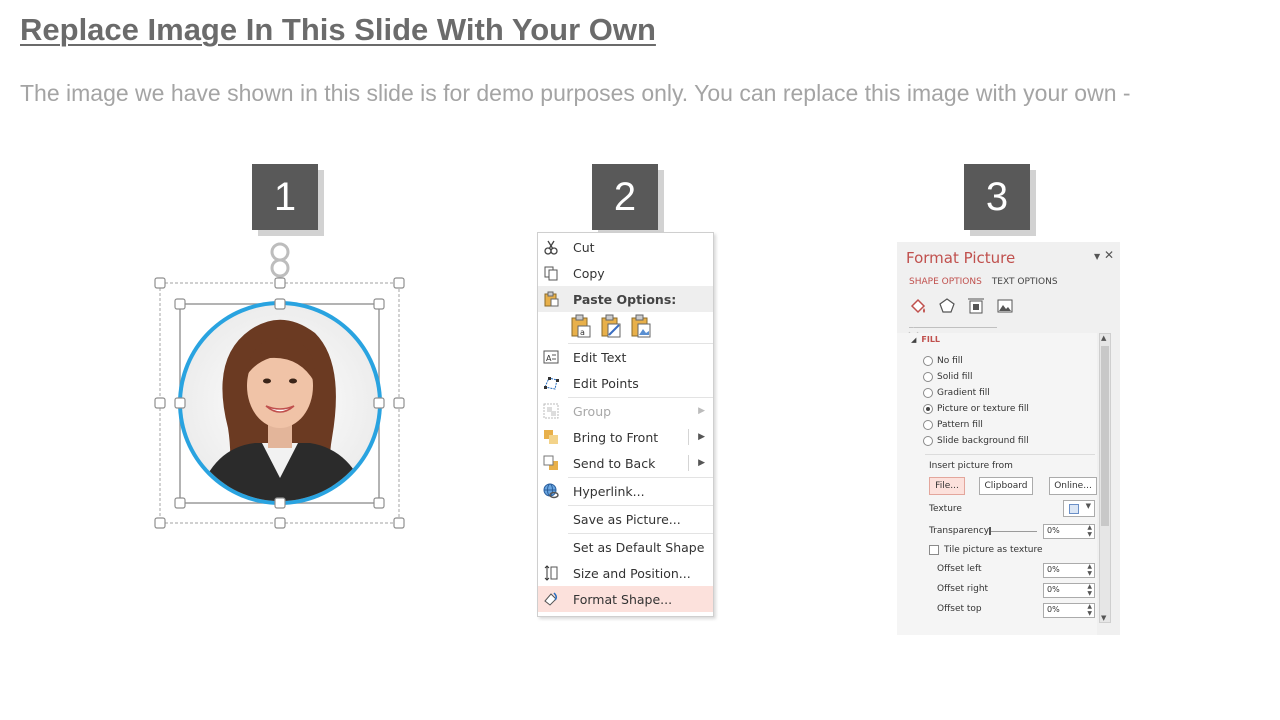  I want to click on menu-item-copy: Copy, so click(625, 273).